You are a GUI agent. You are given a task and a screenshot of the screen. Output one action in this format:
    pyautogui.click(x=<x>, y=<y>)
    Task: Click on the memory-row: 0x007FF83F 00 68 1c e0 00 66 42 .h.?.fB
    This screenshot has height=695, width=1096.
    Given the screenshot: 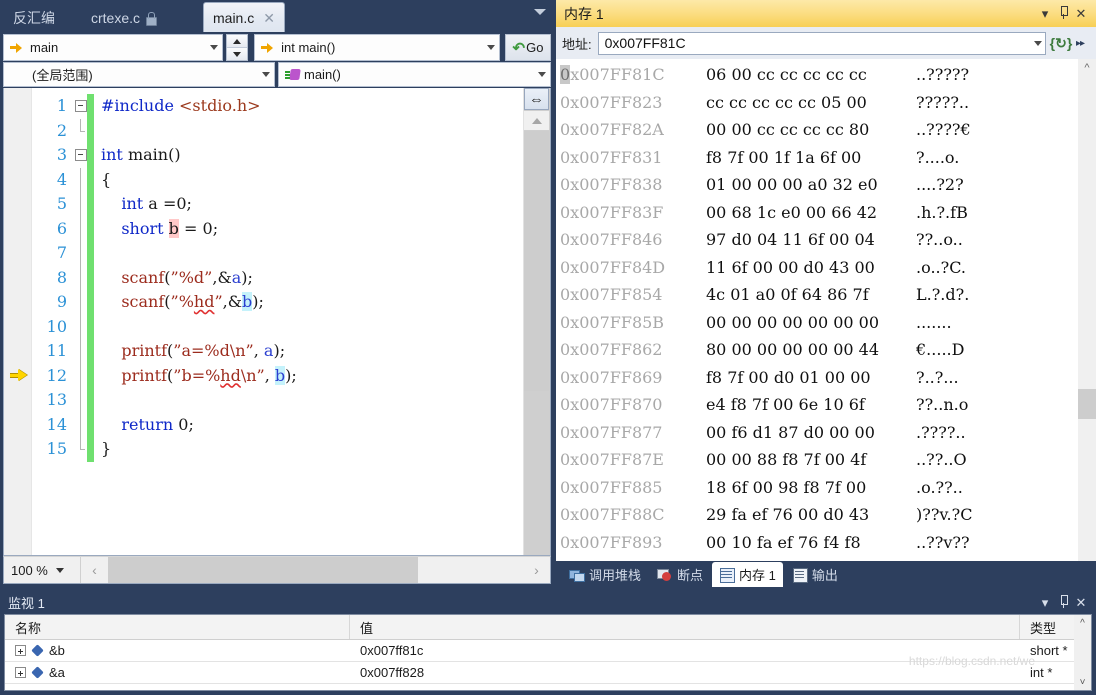 What is the action you would take?
    pyautogui.click(x=817, y=213)
    